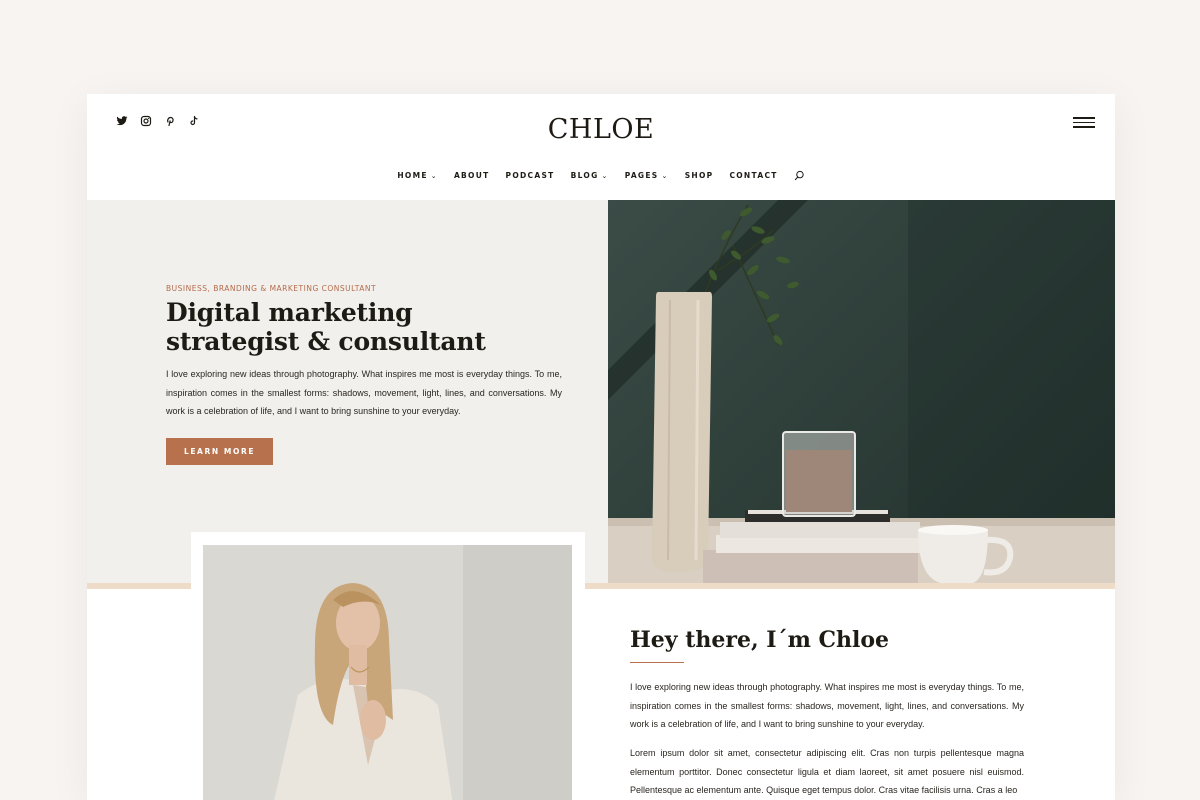  What do you see at coordinates (601, 129) in the screenshot?
I see `site-logo: CHLOE` at bounding box center [601, 129].